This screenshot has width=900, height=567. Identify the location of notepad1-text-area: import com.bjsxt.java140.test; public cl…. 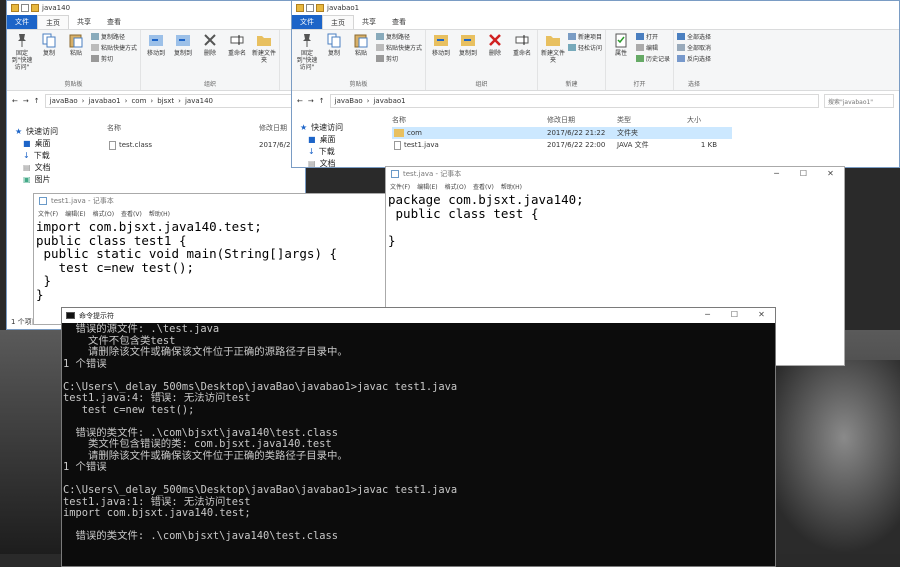
(213, 260).